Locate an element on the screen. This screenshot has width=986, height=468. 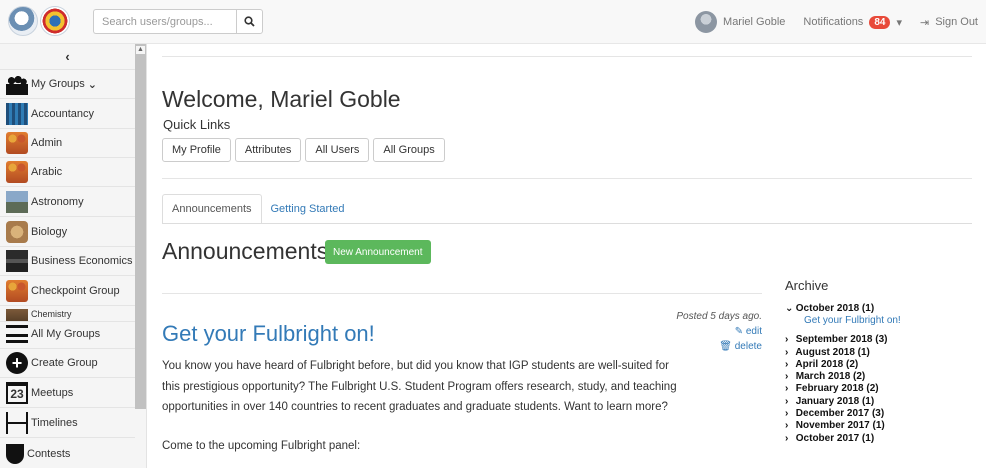
sidebar-item-label: Meetups is located at coordinates (52, 393).